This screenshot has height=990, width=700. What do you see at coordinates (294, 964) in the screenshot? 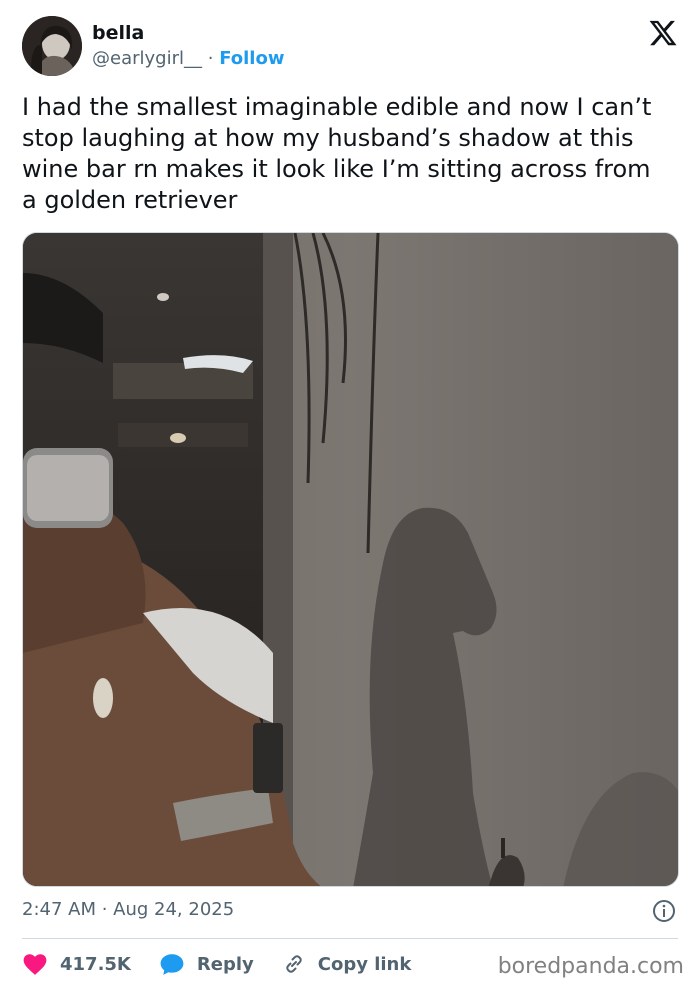
I see `link-icon` at bounding box center [294, 964].